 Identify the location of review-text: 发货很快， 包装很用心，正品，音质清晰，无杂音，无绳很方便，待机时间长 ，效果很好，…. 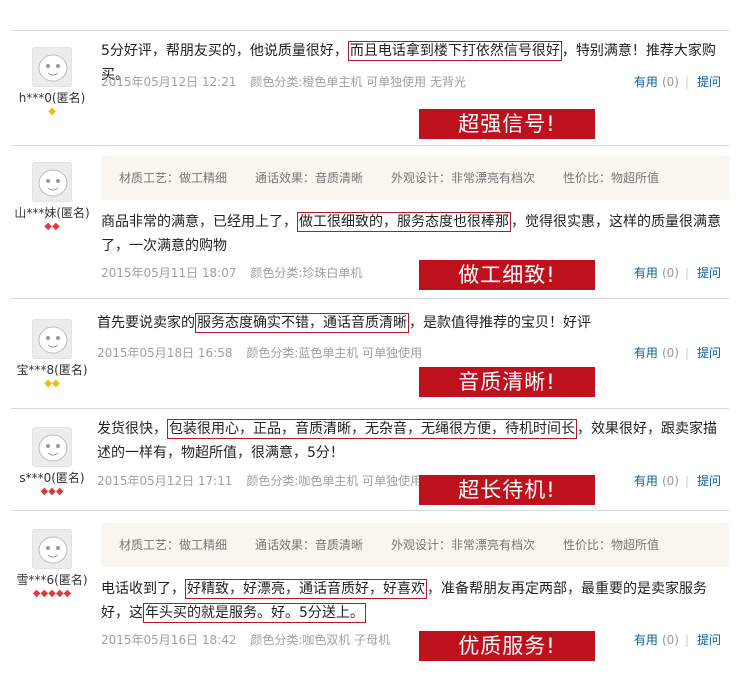
(407, 440).